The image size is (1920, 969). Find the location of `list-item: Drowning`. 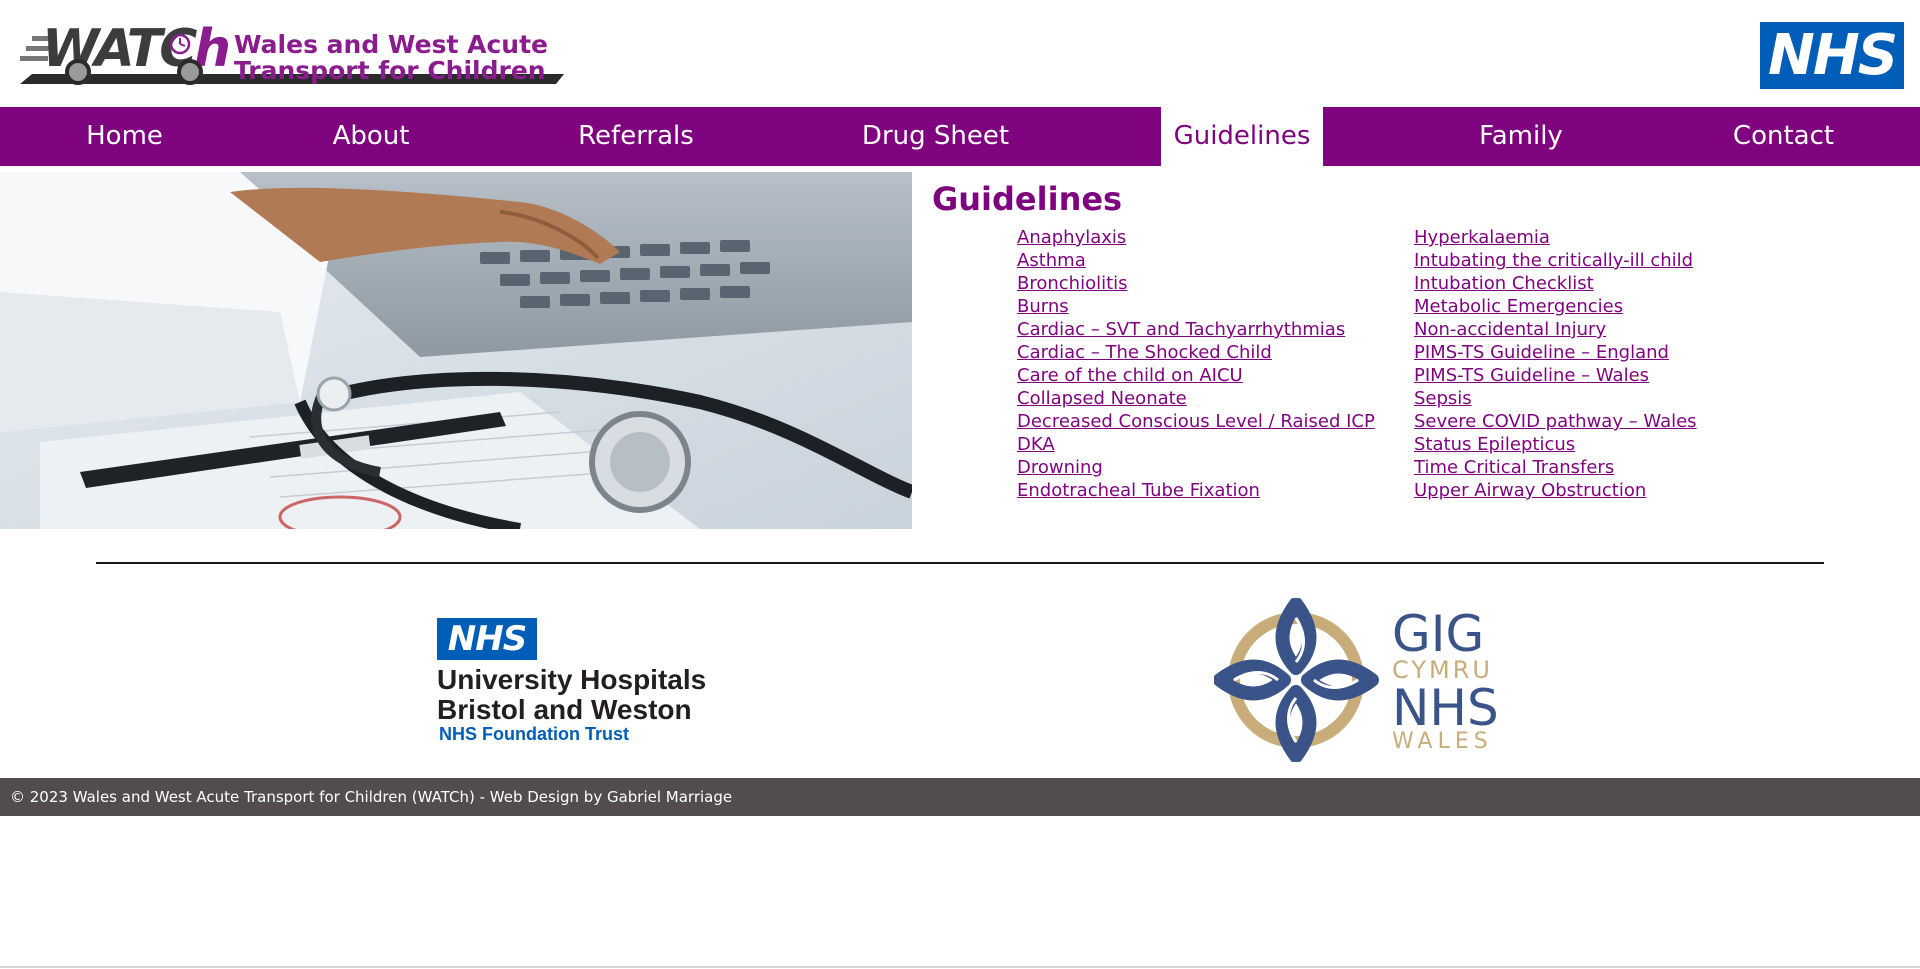

list-item: Drowning is located at coordinates (1196, 467).